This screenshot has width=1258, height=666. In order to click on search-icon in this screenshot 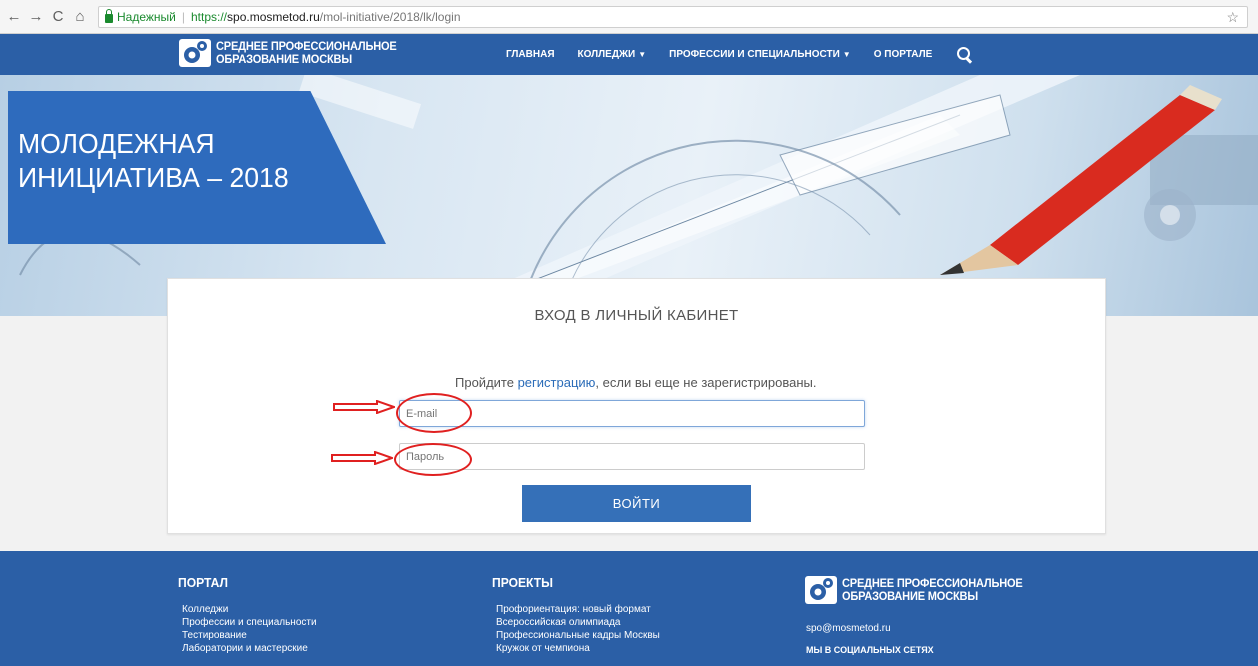, I will do `click(964, 53)`.